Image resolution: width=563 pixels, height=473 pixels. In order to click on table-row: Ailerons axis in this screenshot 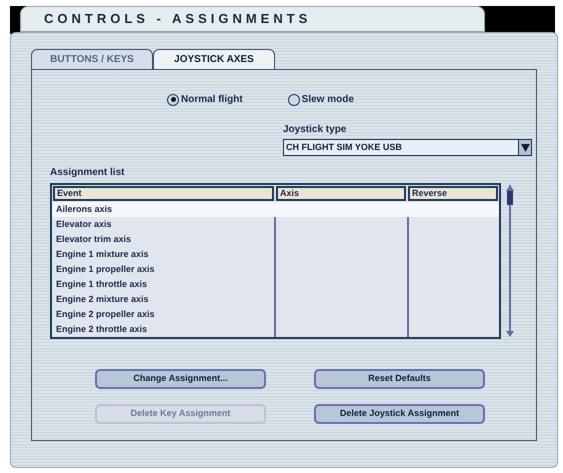, I will do `click(275, 209)`.